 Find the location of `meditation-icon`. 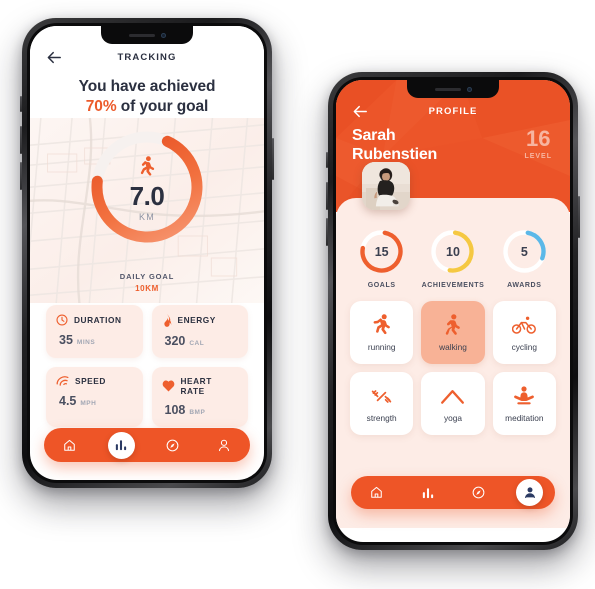

meditation-icon is located at coordinates (524, 396).